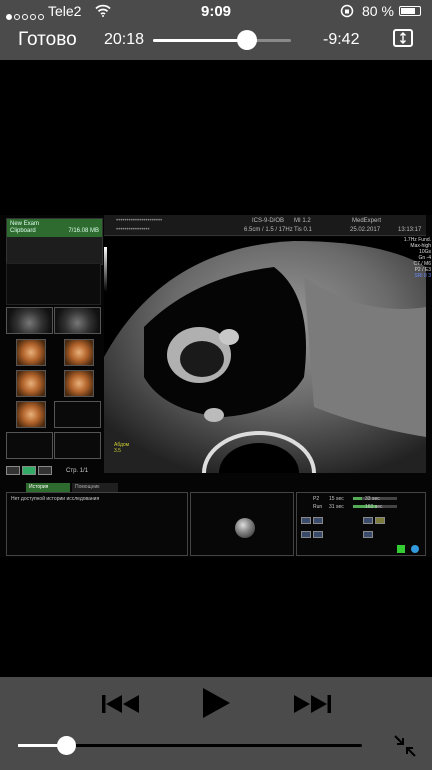 The width and height of the screenshot is (432, 770). Describe the element at coordinates (401, 549) in the screenshot. I see `save-icon` at that location.